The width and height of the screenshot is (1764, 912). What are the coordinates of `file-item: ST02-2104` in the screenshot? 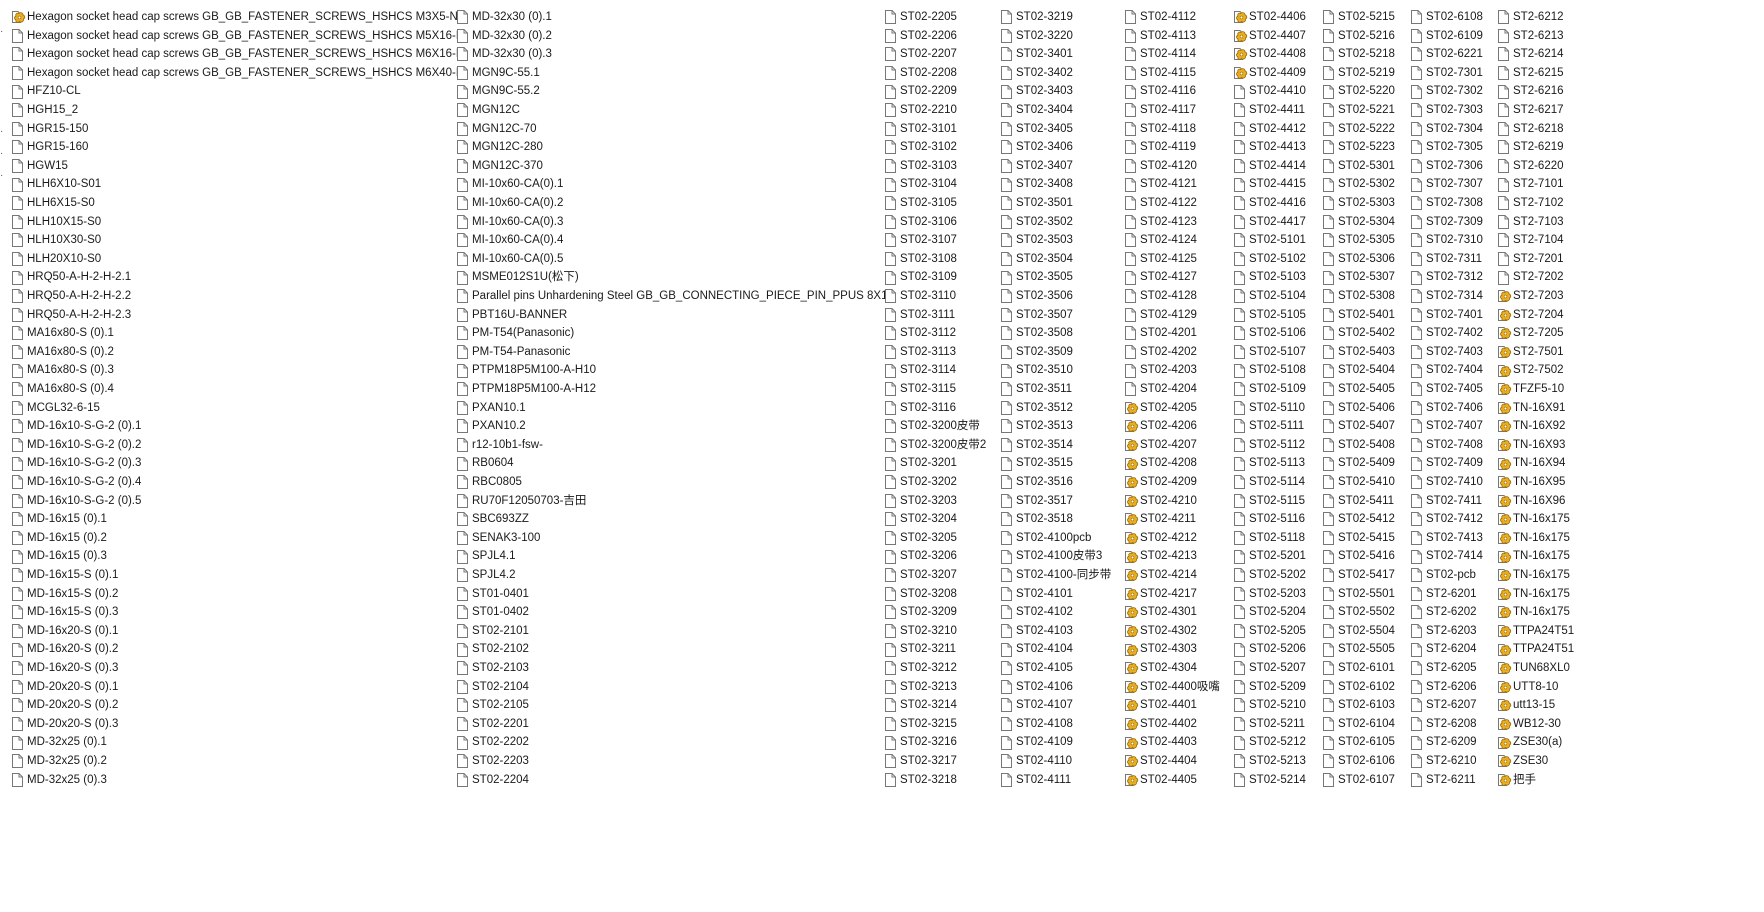 It's located at (669, 687).